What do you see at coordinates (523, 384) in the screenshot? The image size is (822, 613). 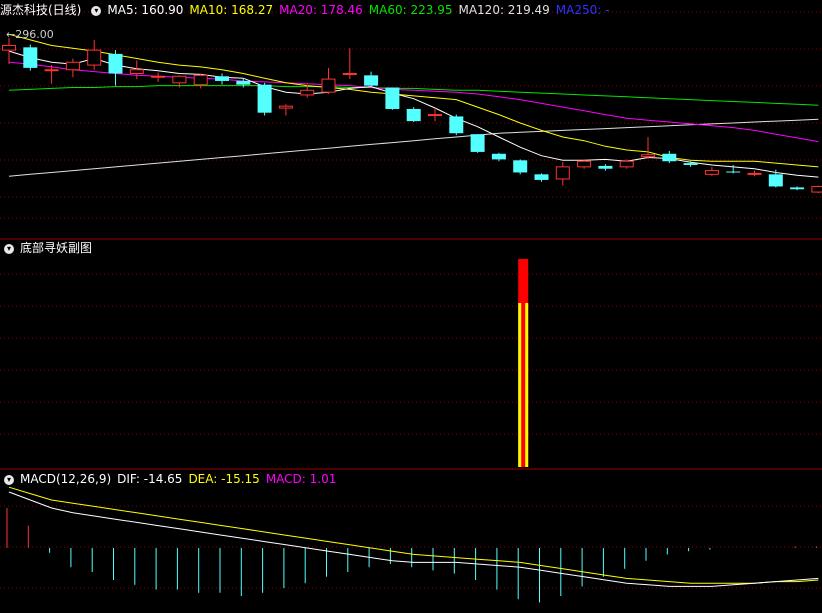 I see `signal-bar-core` at bounding box center [523, 384].